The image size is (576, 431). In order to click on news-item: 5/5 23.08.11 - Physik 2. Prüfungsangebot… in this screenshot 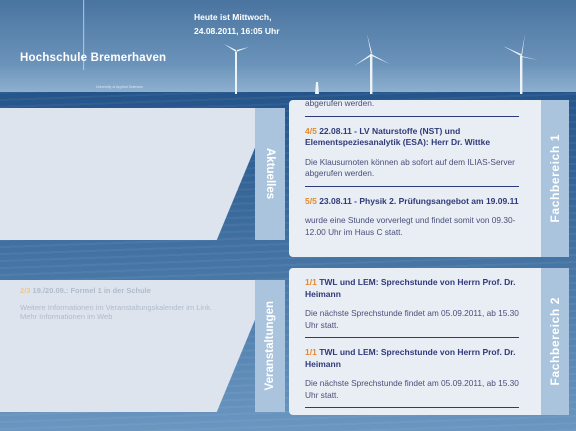, I will do `click(418, 217)`.